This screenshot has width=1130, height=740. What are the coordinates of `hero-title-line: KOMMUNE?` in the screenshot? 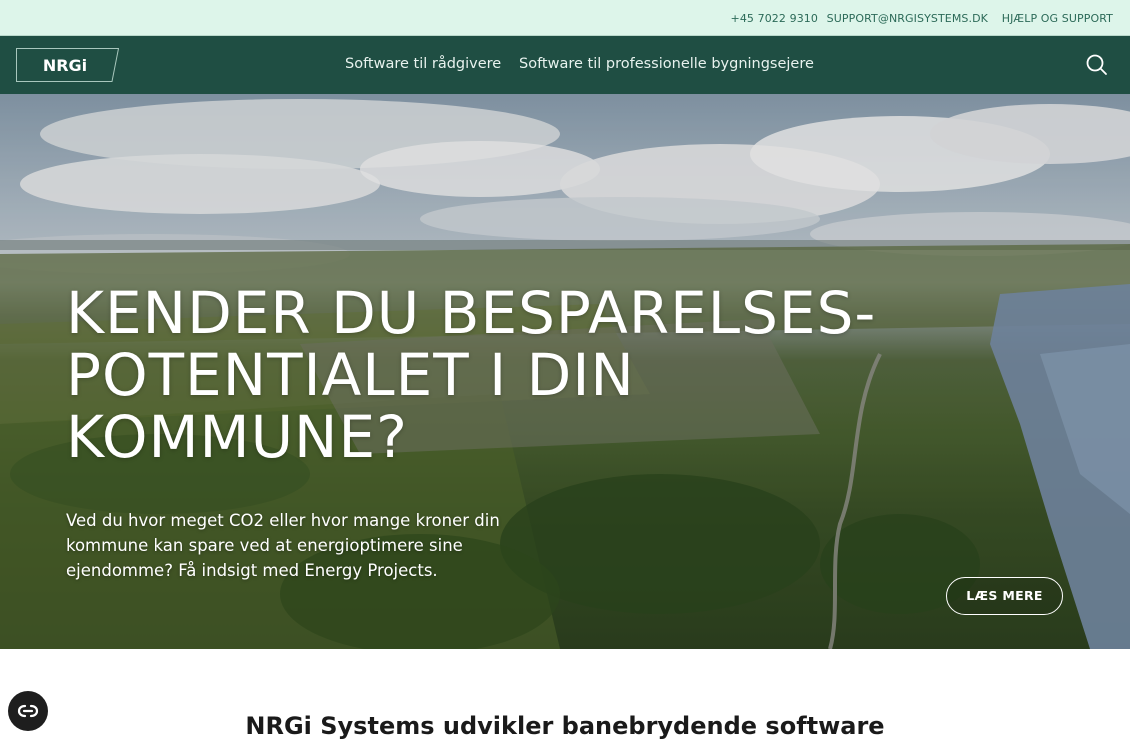 It's located at (237, 437).